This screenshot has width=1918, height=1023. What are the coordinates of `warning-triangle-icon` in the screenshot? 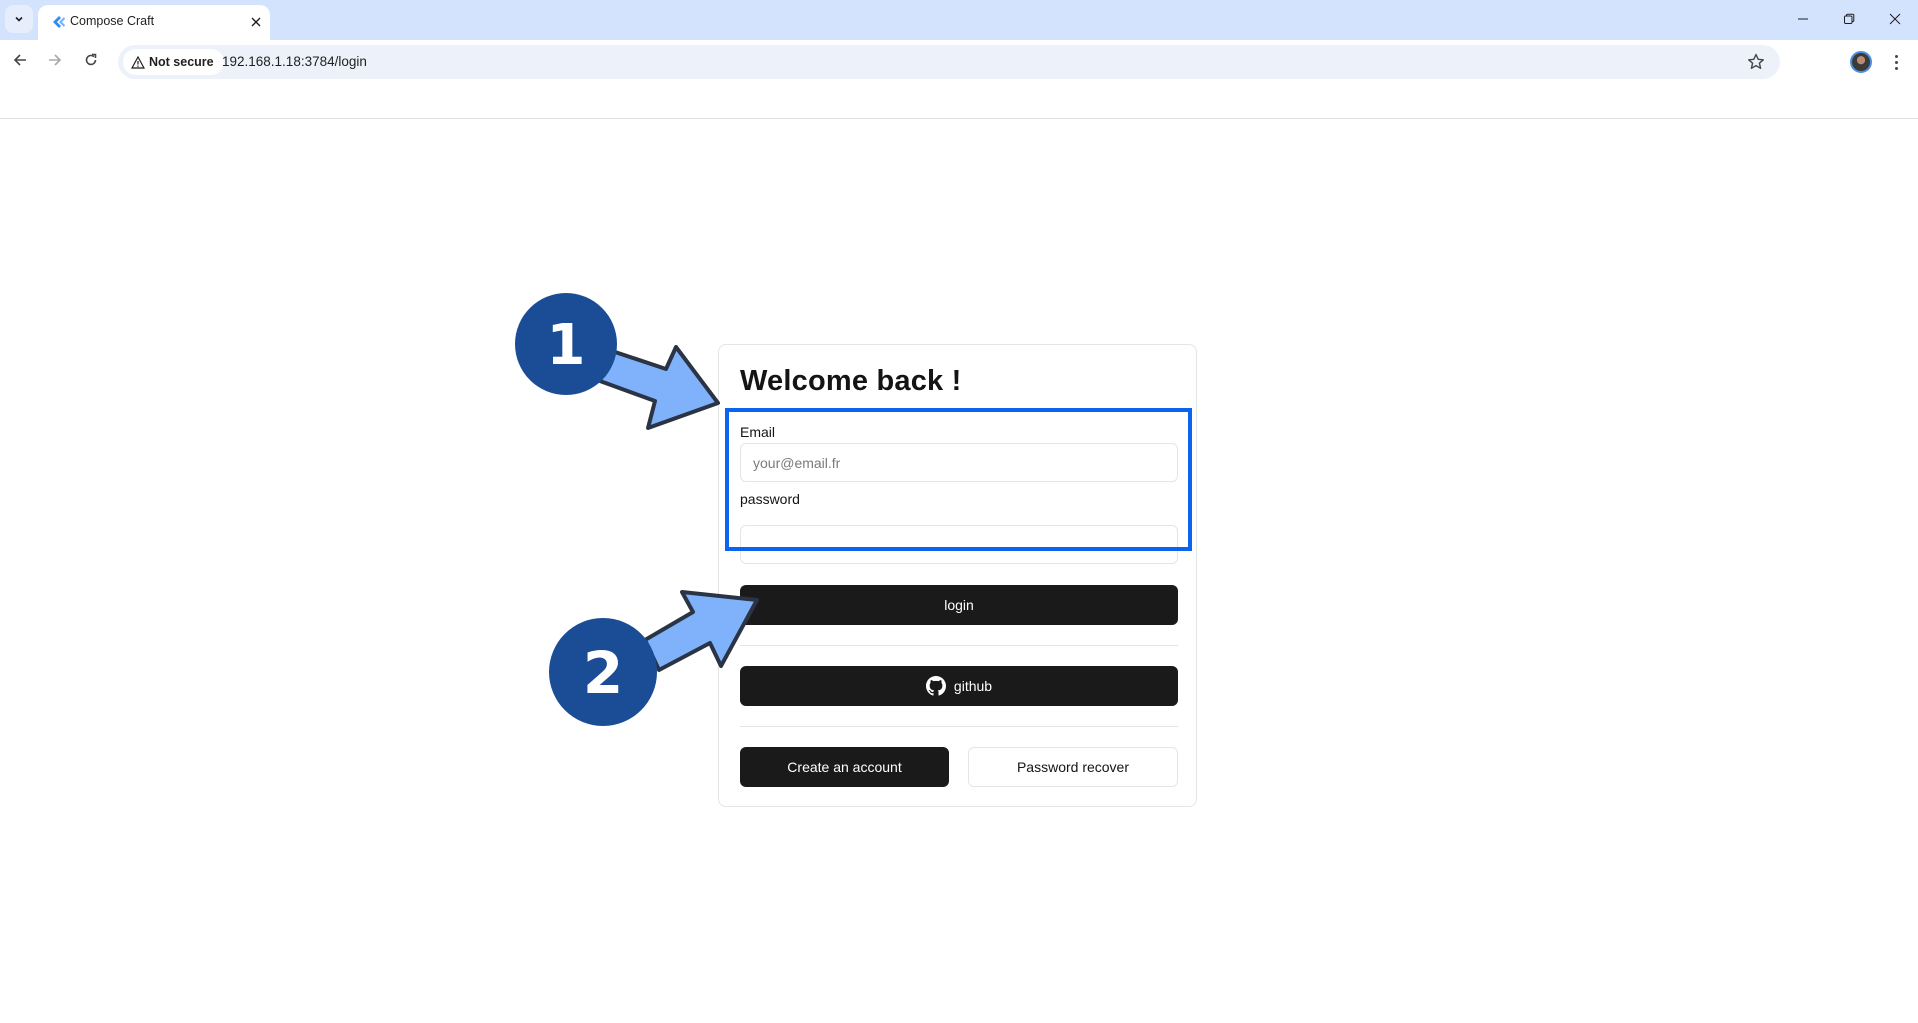 It's located at (138, 62).